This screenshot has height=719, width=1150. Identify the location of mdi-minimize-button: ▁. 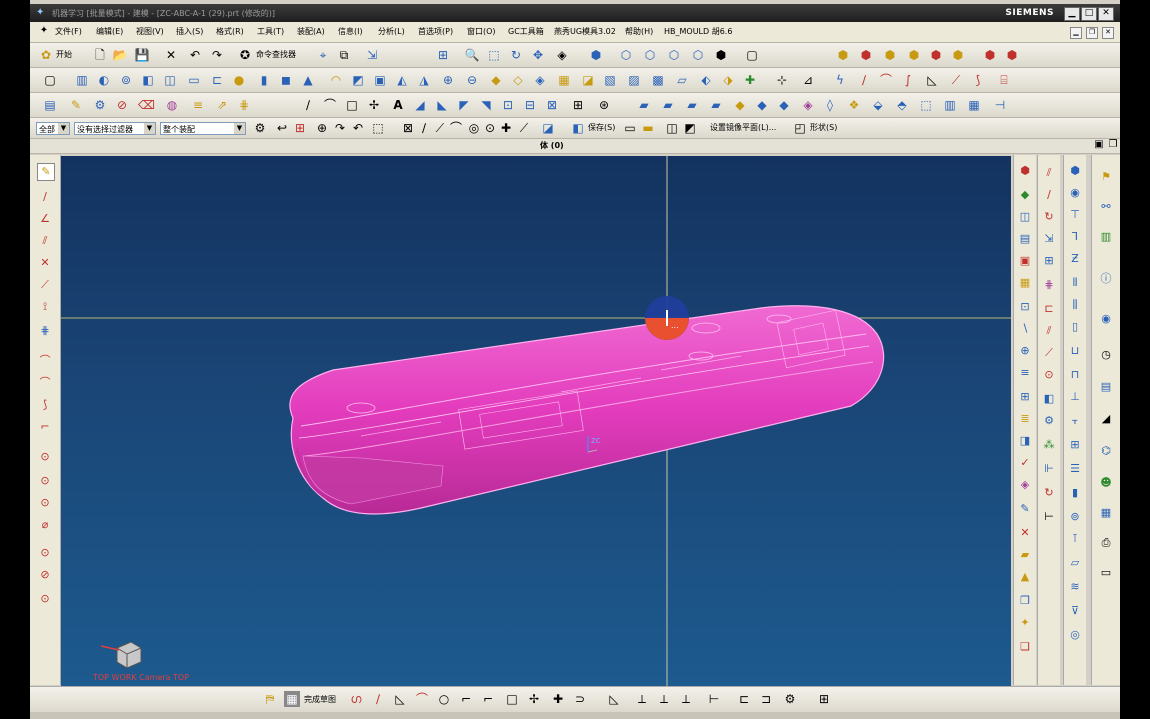
(1076, 33).